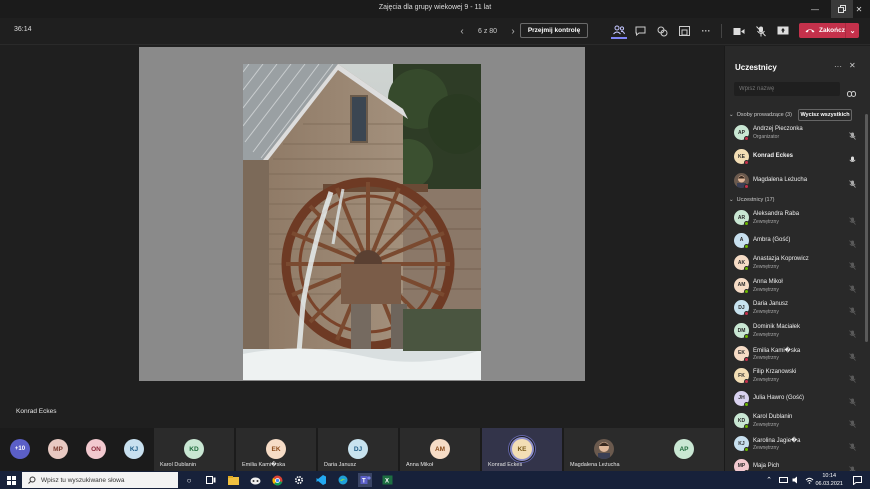  What do you see at coordinates (731, 200) in the screenshot?
I see `chevron-down-icon: ⌄` at bounding box center [731, 200].